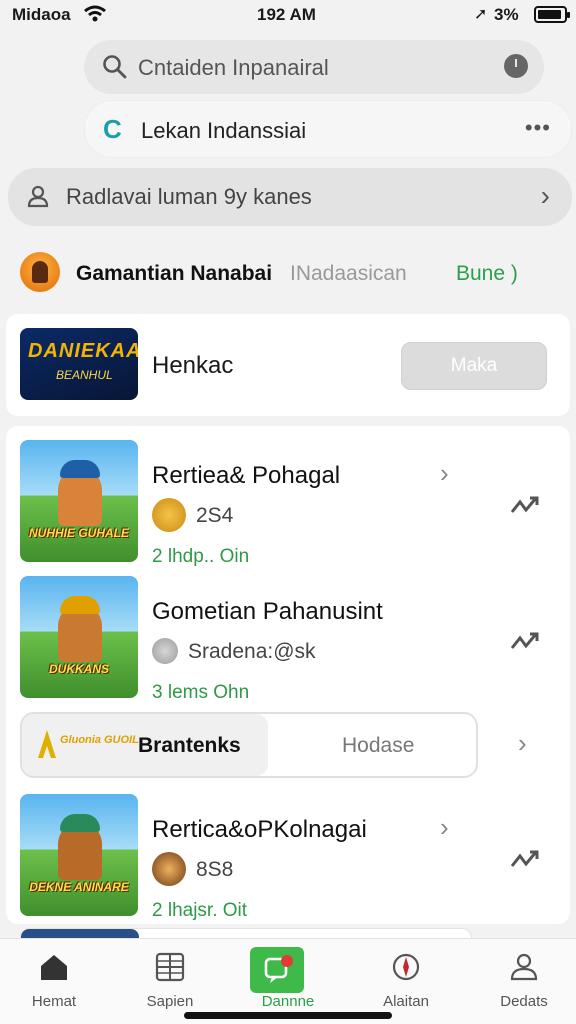  I want to click on segmented-control: Gluonia GUOIL Brantenks Hodase, so click(249, 745).